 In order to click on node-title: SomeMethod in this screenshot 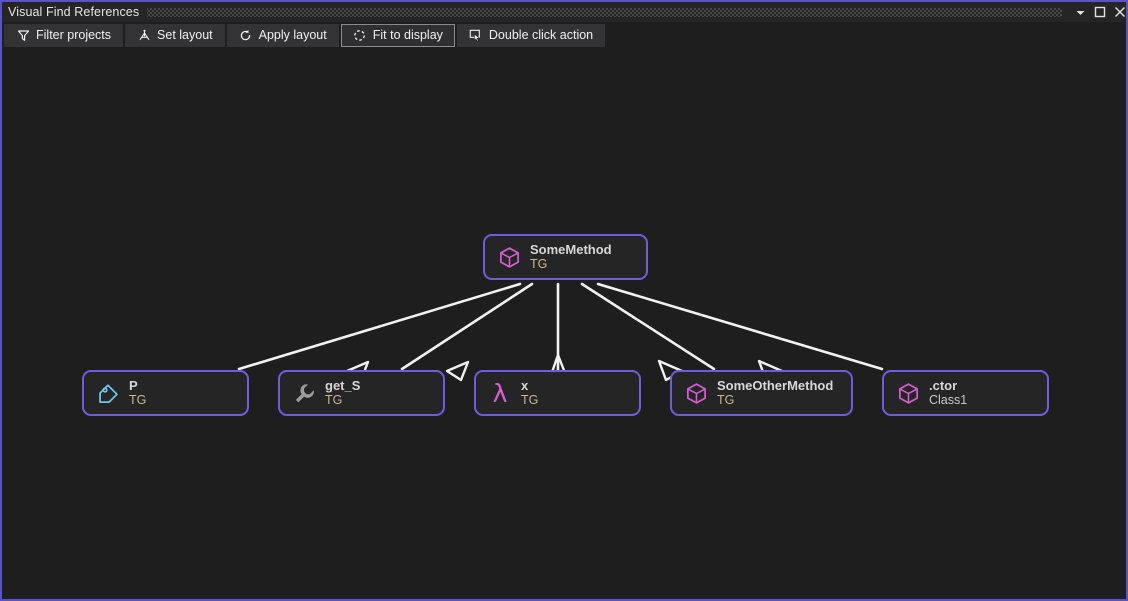, I will do `click(571, 249)`.